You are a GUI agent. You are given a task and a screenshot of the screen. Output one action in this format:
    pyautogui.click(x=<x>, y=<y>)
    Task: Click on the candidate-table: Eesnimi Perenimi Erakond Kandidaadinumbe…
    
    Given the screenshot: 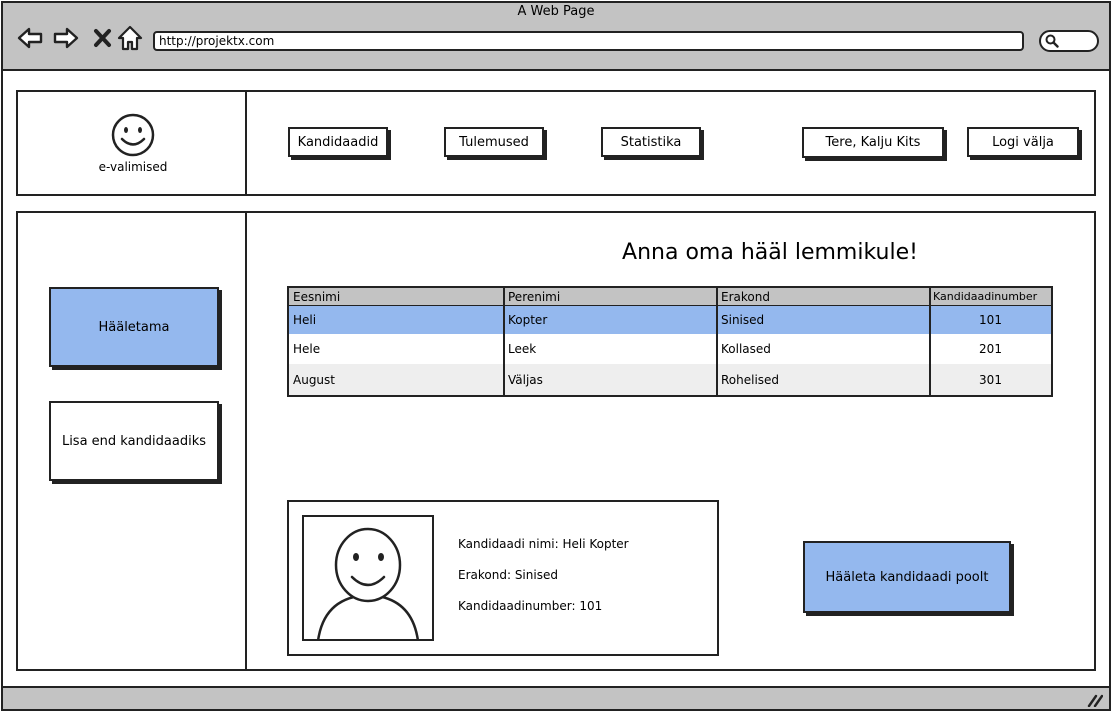 What is the action you would take?
    pyautogui.click(x=670, y=341)
    